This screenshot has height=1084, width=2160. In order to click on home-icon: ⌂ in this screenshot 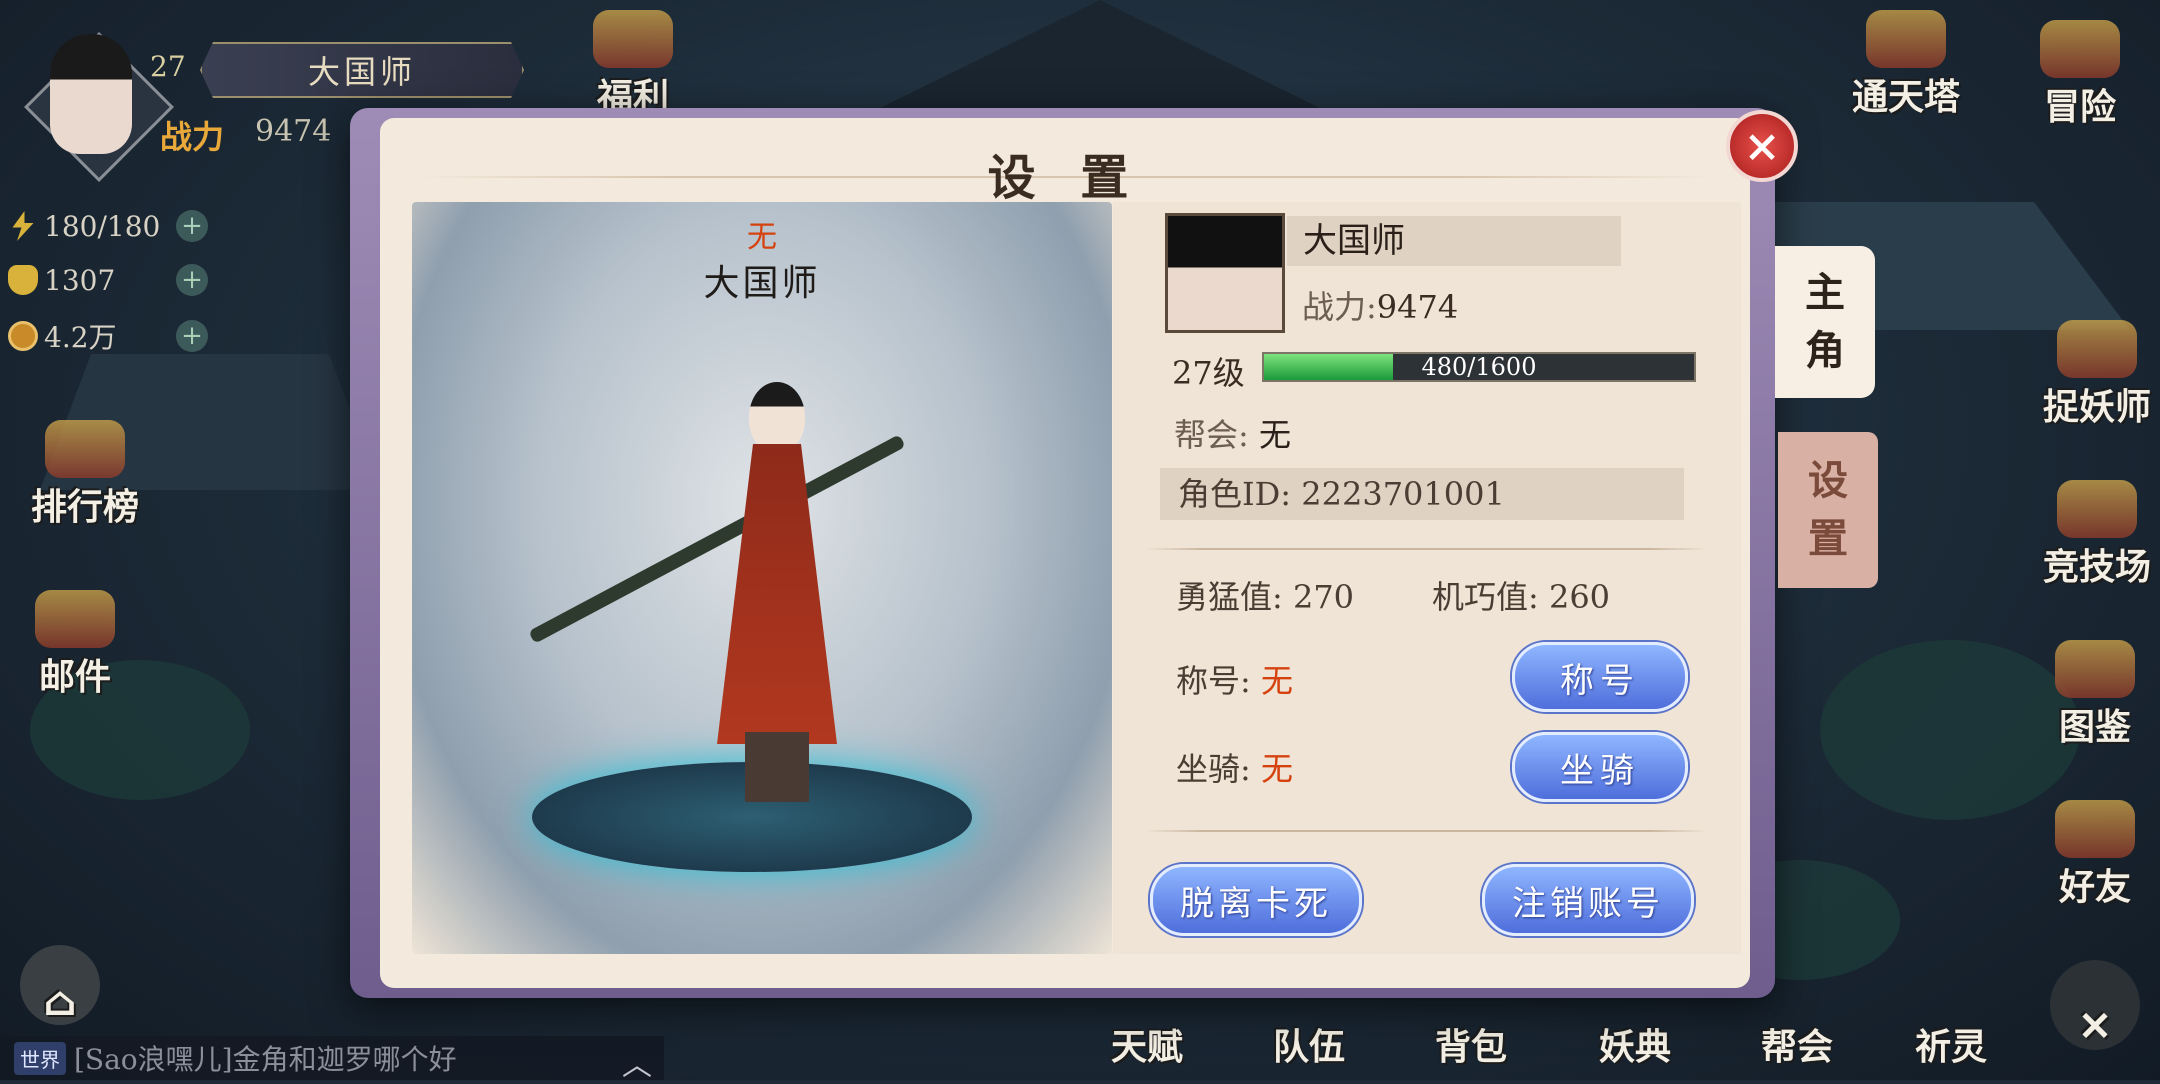, I will do `click(60, 1001)`.